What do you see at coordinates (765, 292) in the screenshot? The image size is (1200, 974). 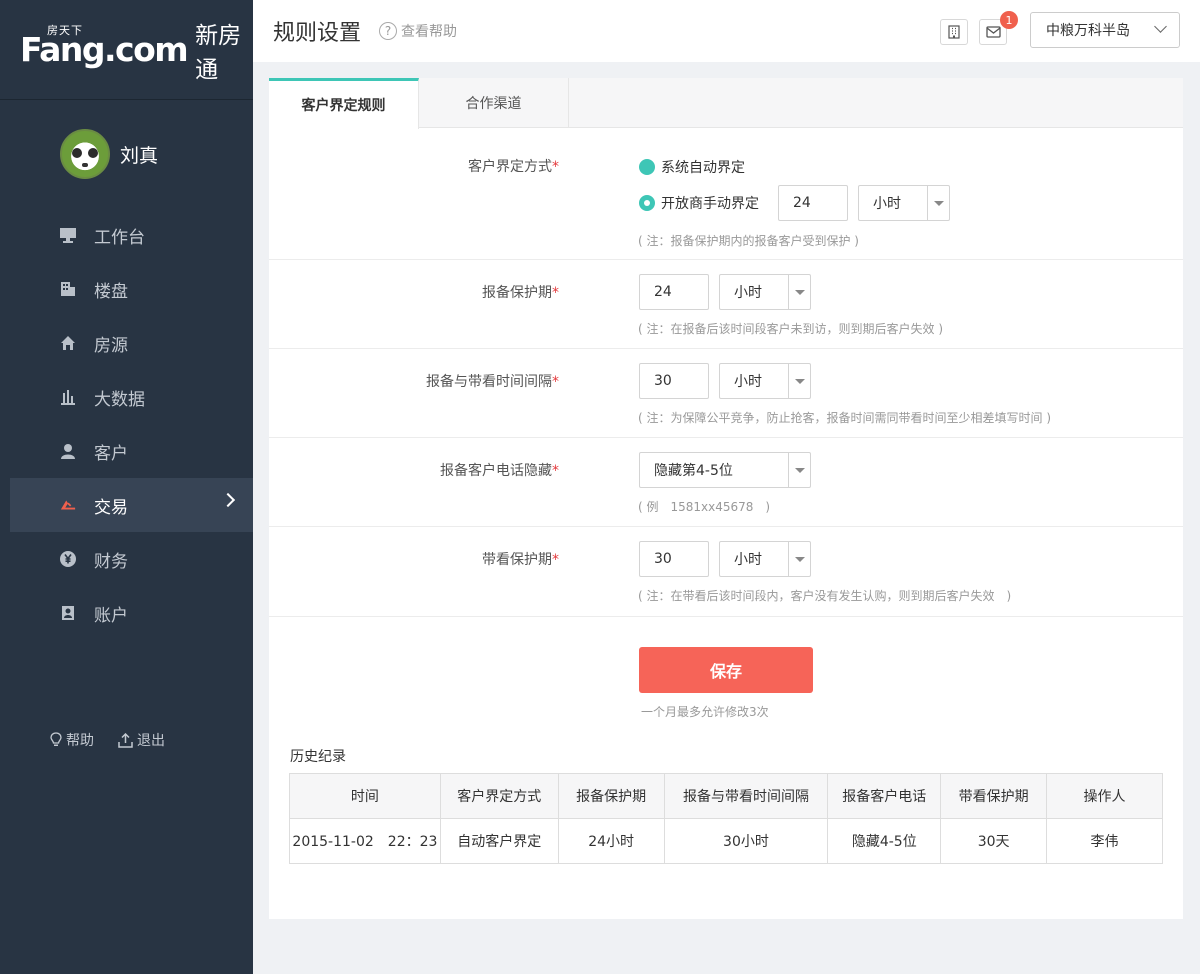 I see `report-unit-select: 小时` at bounding box center [765, 292].